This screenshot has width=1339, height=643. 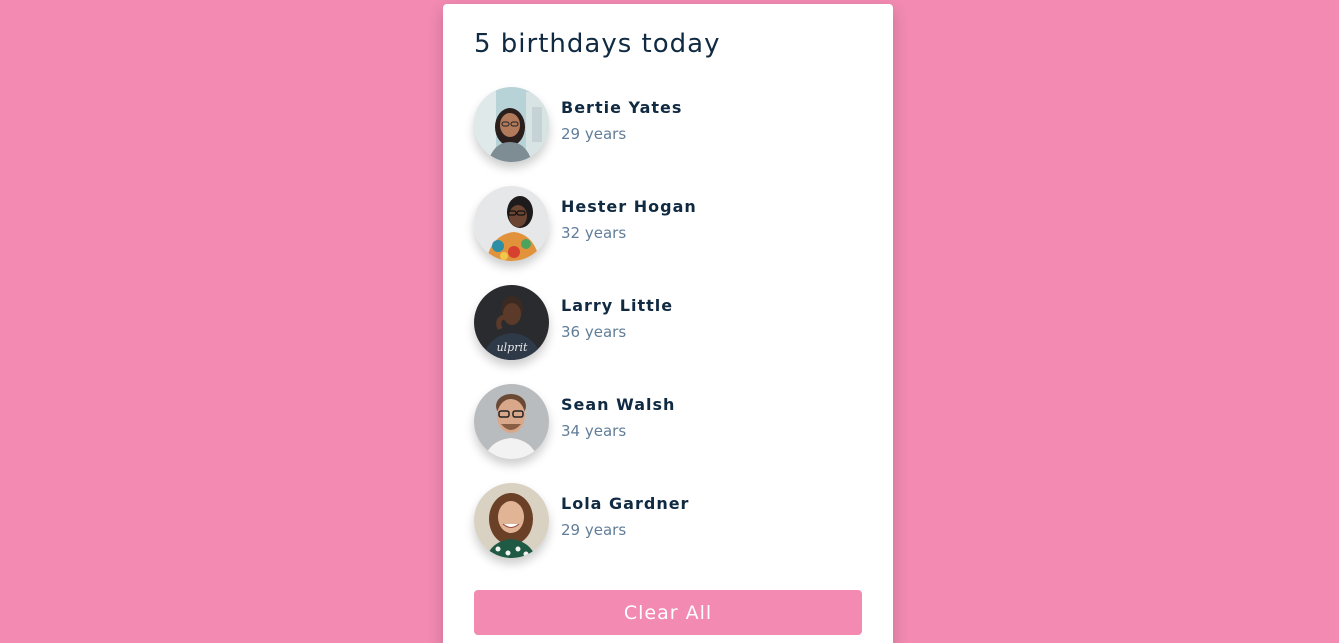 I want to click on person-info: Bertie Yates 29 years, so click(x=621, y=121).